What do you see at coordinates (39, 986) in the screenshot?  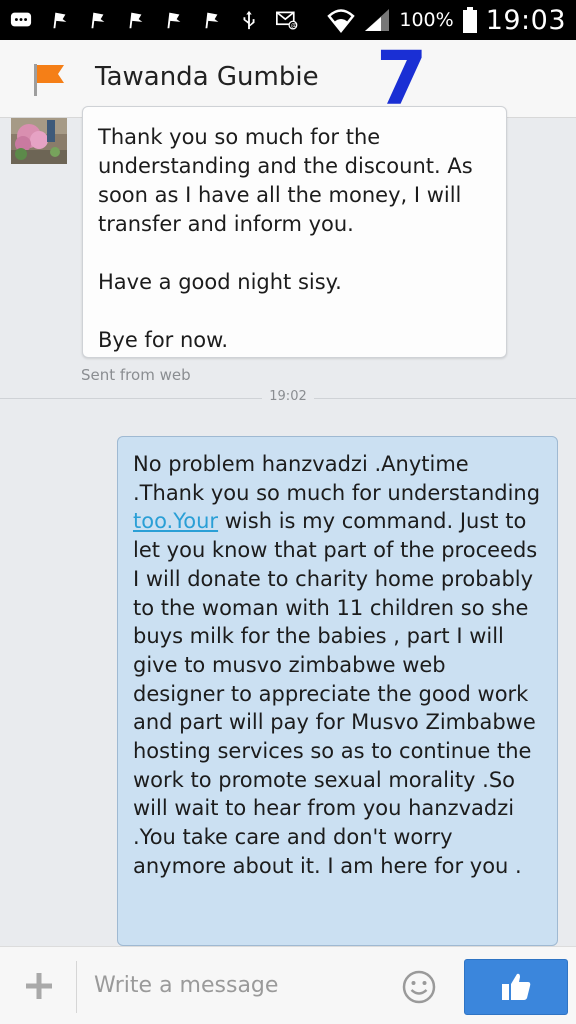 I see `plus-icon` at bounding box center [39, 986].